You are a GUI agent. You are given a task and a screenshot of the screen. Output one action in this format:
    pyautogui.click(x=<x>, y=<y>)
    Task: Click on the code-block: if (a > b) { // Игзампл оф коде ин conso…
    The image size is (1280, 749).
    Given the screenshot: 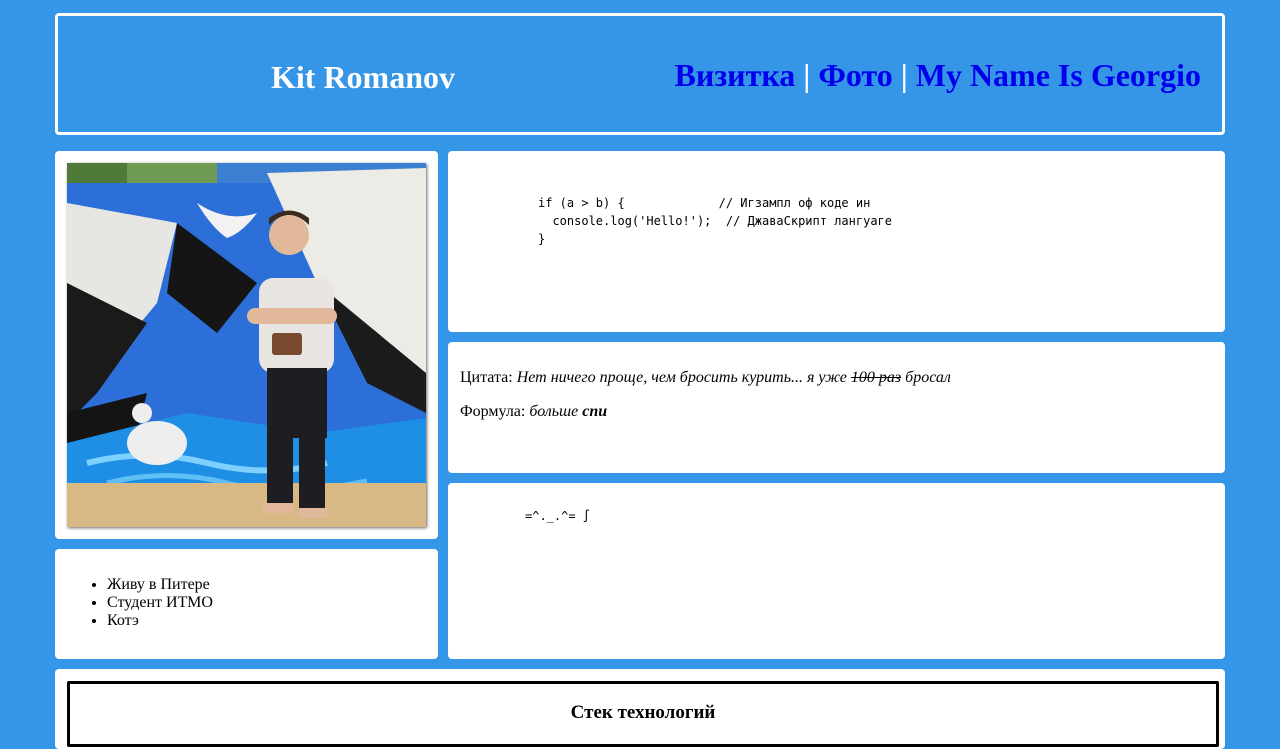 What is the action you would take?
    pyautogui.click(x=715, y=221)
    